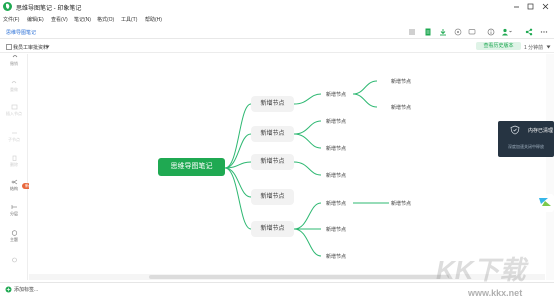  What do you see at coordinates (277, 32) in the screenshot?
I see `note-toolbar: 思维导图笔记` at bounding box center [277, 32].